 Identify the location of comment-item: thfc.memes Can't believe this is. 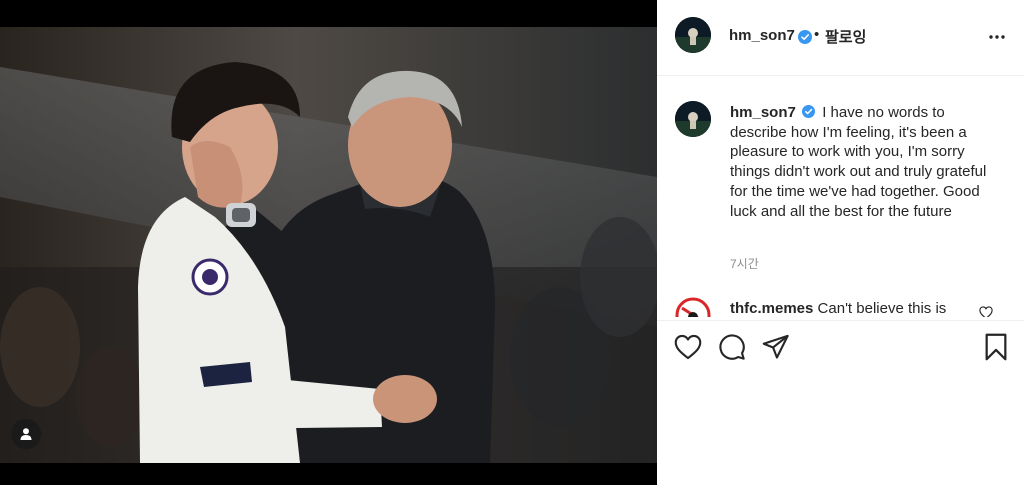
(838, 308).